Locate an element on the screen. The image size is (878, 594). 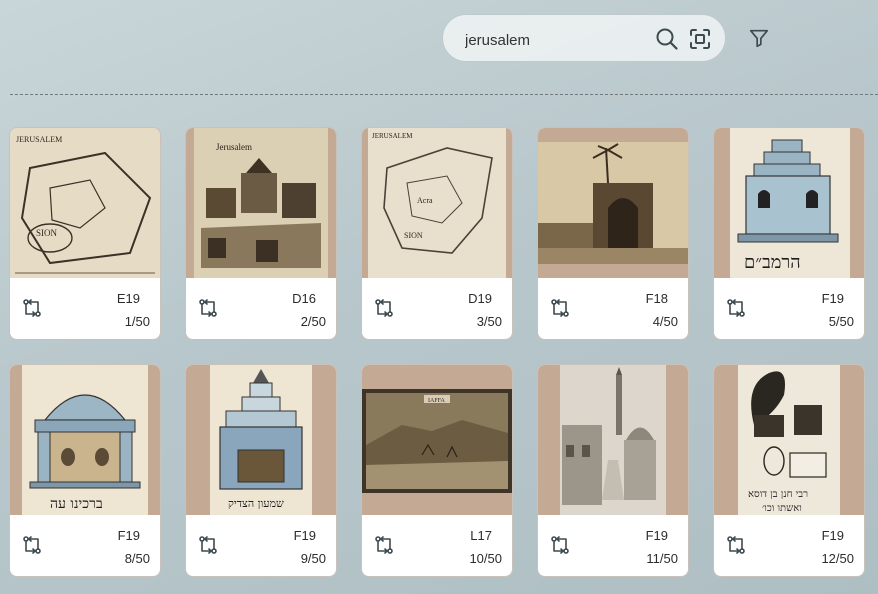
result-code: D19 is located at coordinates (480, 298).